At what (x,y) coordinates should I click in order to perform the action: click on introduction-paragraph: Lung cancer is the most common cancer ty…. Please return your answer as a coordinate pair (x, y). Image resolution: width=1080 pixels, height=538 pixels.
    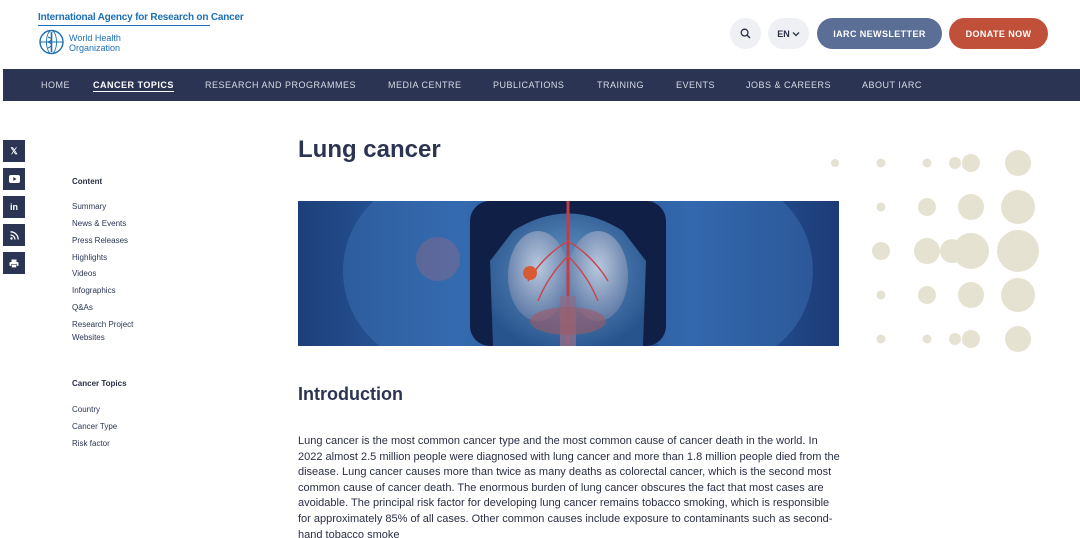
    Looking at the image, I should click on (569, 486).